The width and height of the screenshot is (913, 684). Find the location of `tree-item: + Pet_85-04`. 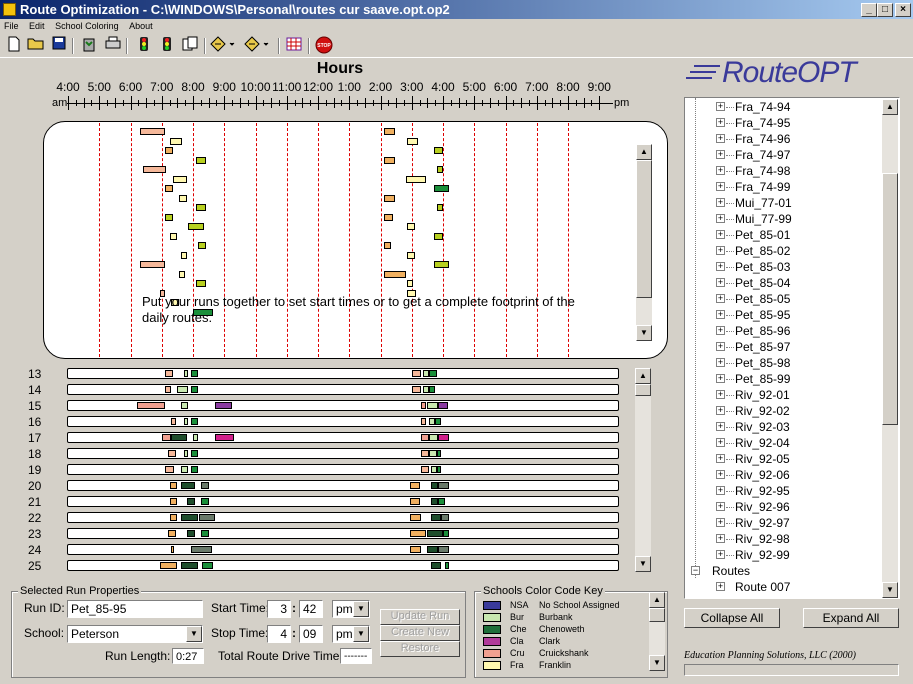

tree-item: + Pet_85-04 is located at coordinates (780, 283).